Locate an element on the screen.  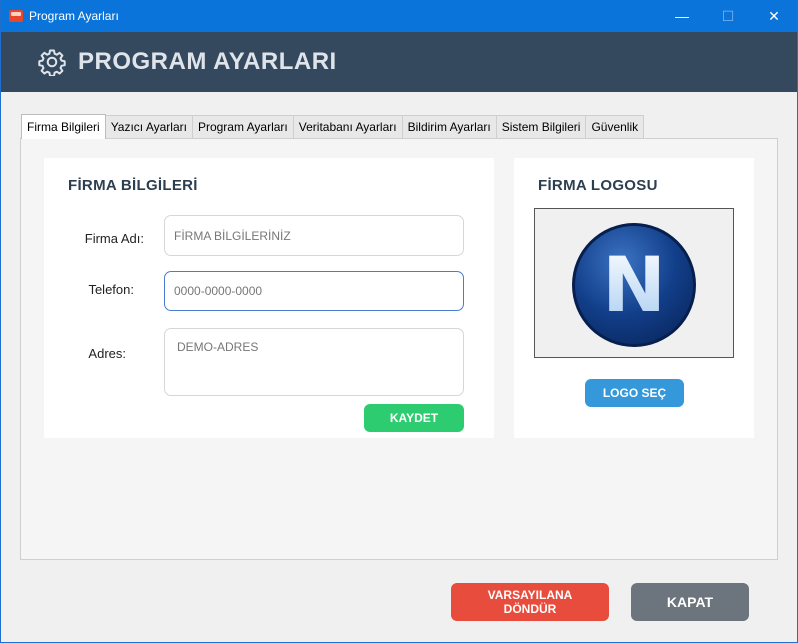
window-title: Program Ayarları is located at coordinates (74, 16).